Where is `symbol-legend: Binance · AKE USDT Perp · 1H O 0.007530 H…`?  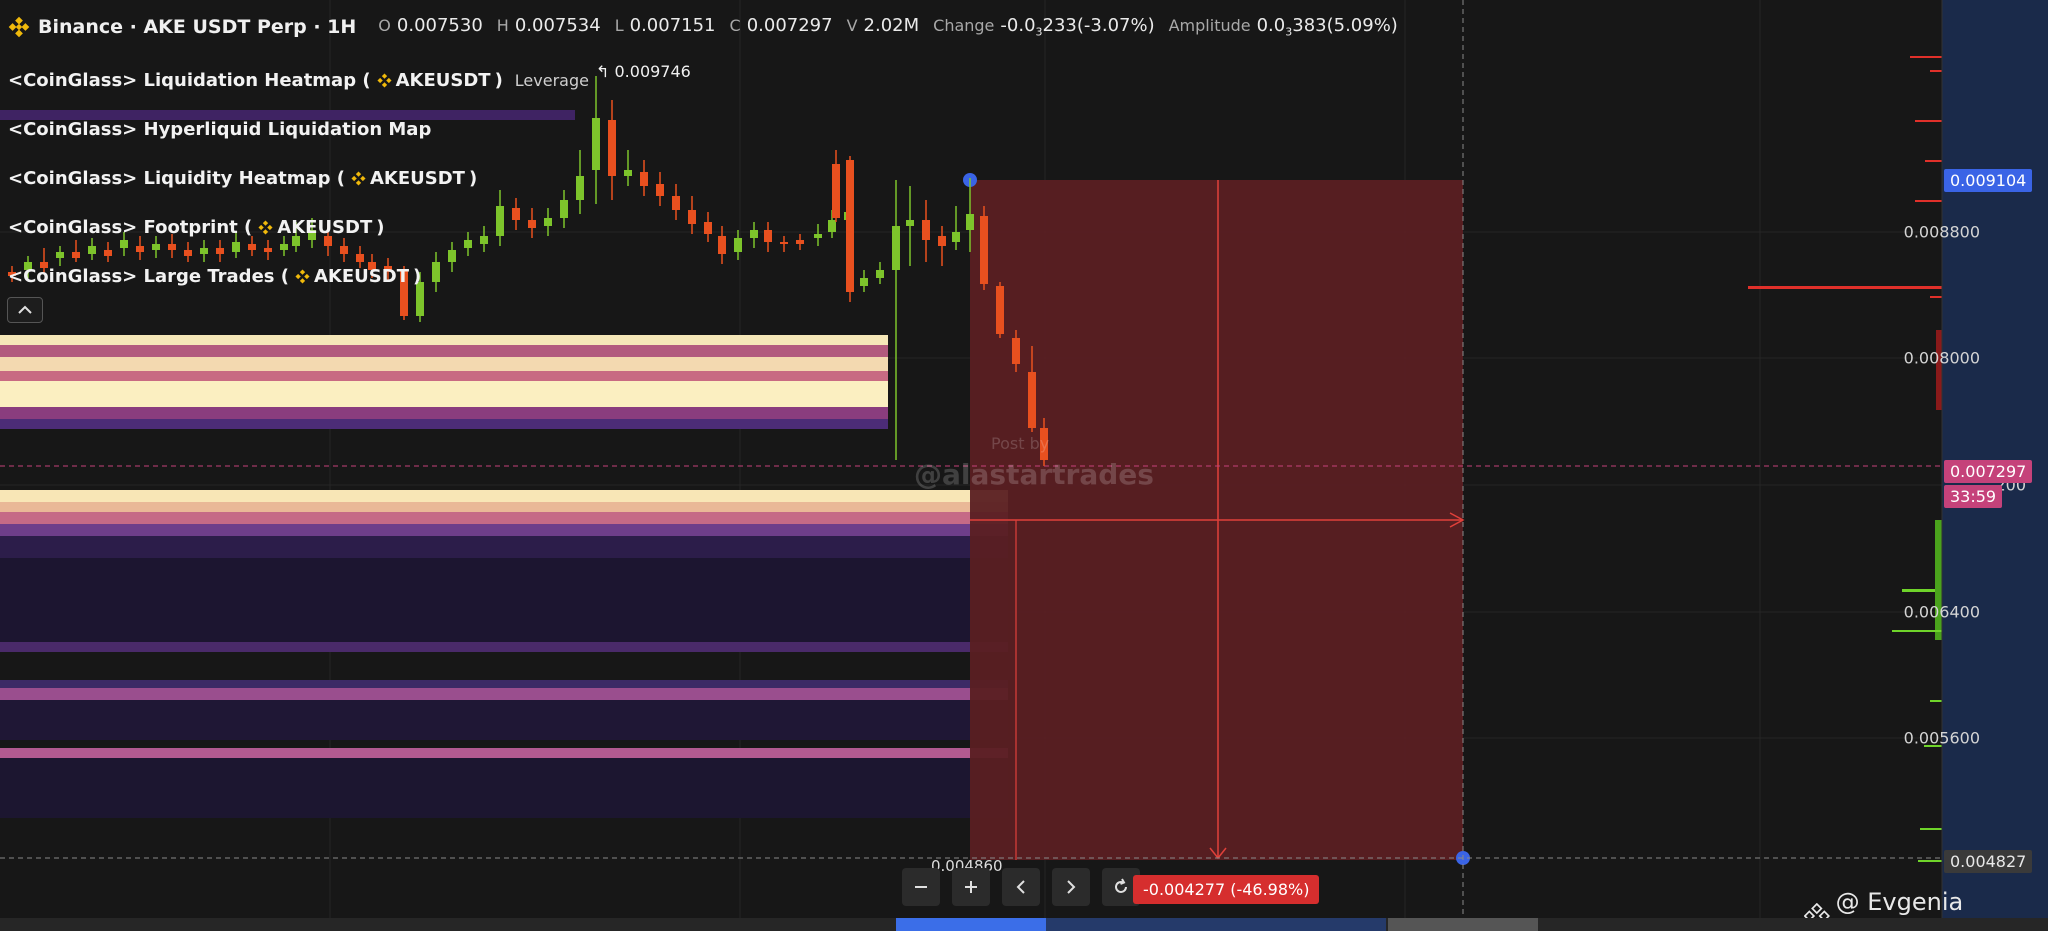
symbol-legend: Binance · AKE USDT Perp · 1H O 0.007530 H… is located at coordinates (703, 27).